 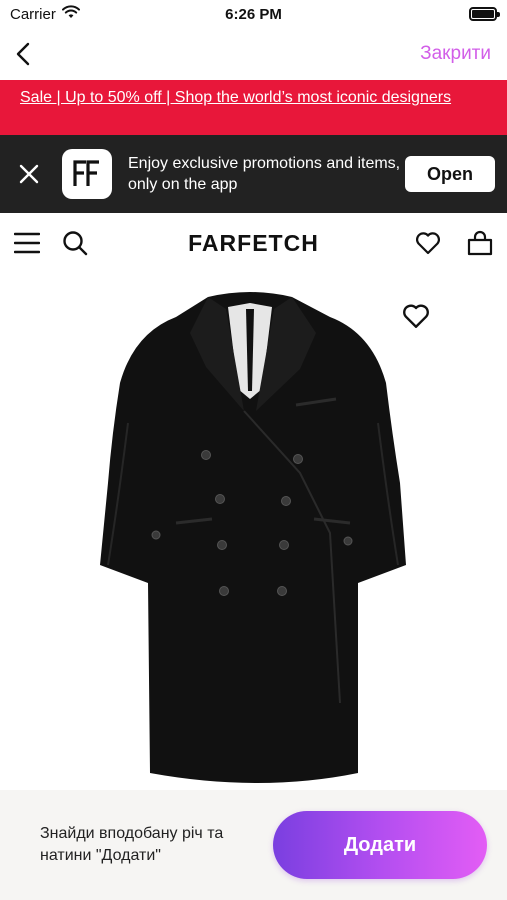 I want to click on status-bar: Carrier 6:26 PM, so click(x=253, y=14).